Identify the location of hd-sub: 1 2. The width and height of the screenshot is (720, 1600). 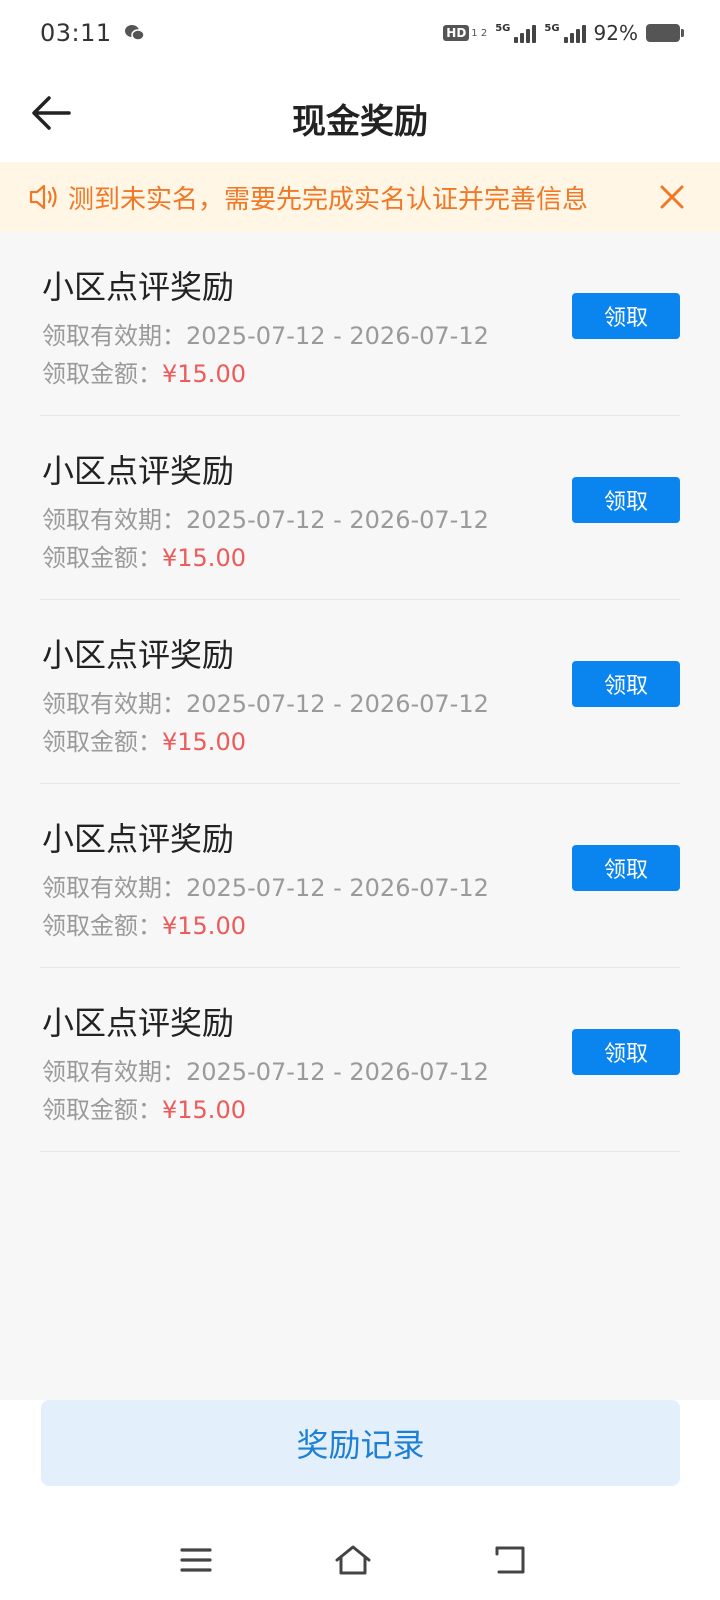
(479, 33).